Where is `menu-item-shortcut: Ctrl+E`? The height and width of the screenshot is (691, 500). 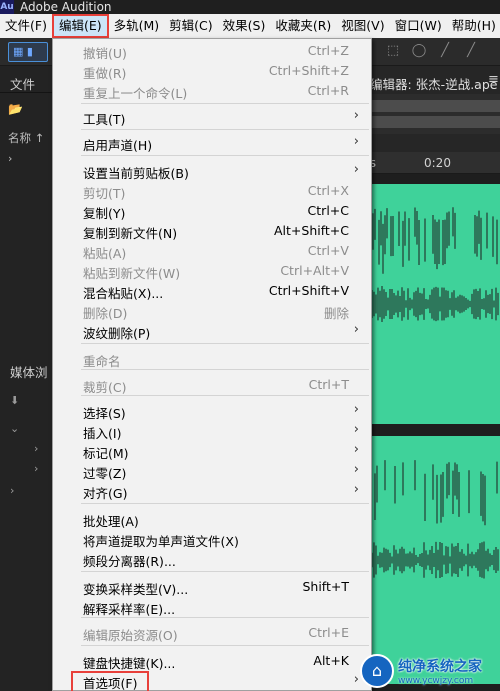
menu-item-shortcut: Ctrl+E is located at coordinates (328, 632).